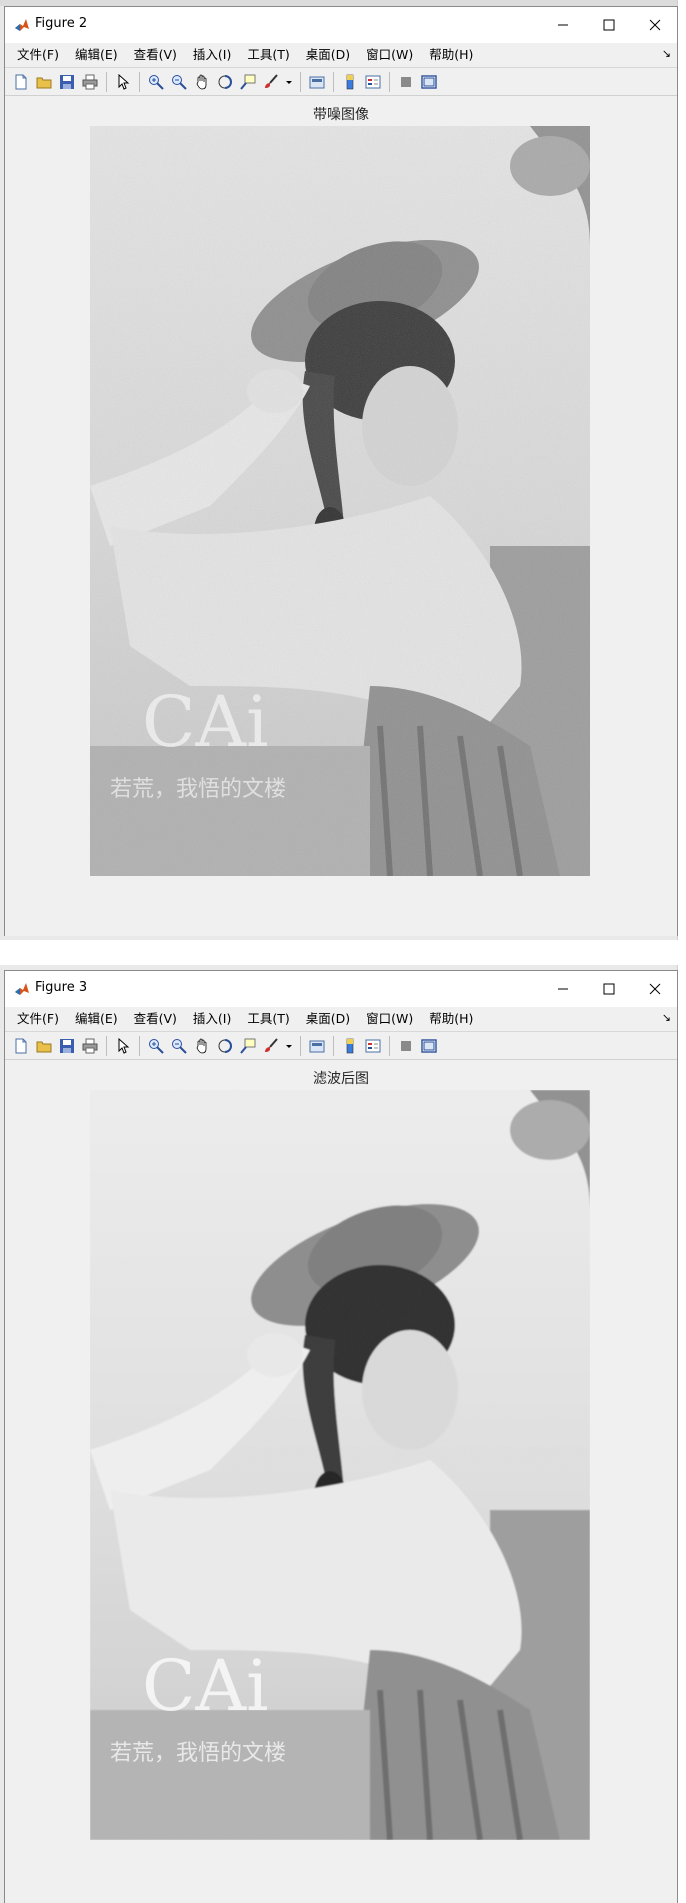  Describe the element at coordinates (341, 115) in the screenshot. I see `axes-title: 带噪图像` at that location.